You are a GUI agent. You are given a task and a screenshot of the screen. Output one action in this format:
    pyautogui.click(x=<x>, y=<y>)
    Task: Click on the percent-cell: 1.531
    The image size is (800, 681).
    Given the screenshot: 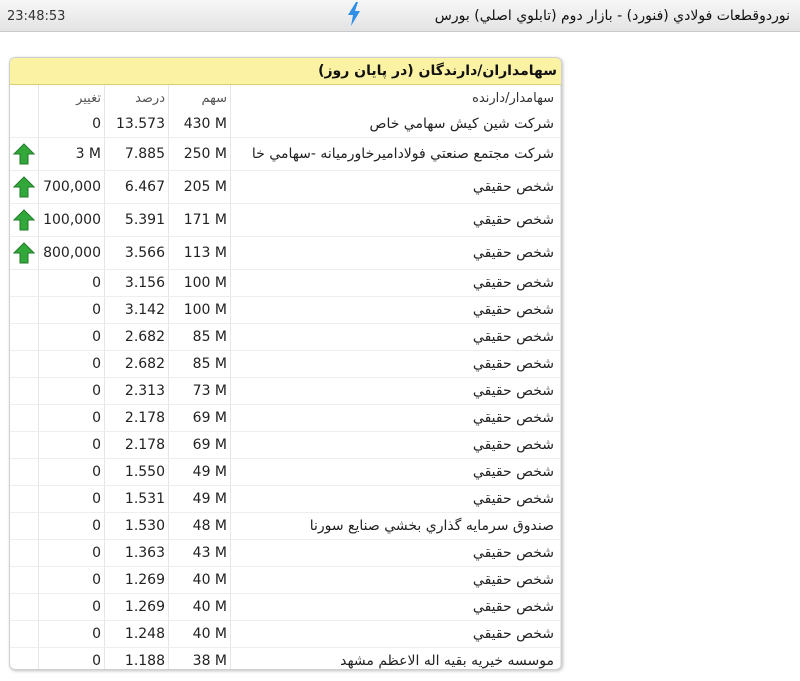 What is the action you would take?
    pyautogui.click(x=136, y=499)
    